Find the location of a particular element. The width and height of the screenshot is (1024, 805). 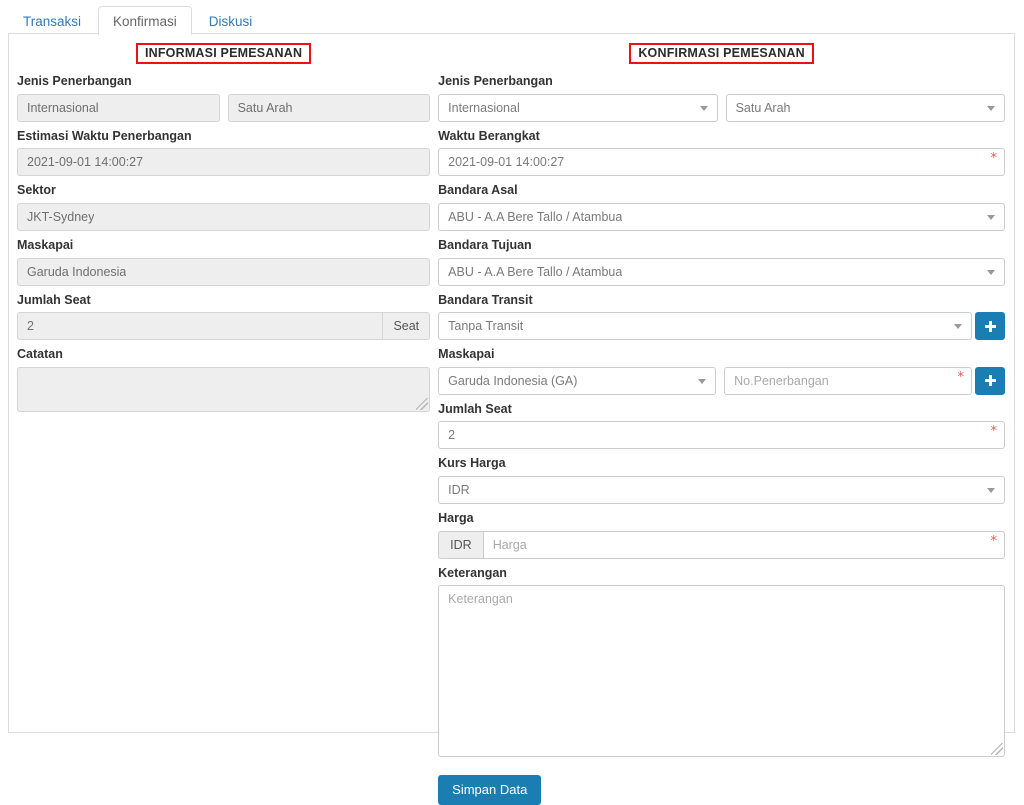

label-jenis-penerbangan-info: Jenis Penerbangan is located at coordinates (74, 81).